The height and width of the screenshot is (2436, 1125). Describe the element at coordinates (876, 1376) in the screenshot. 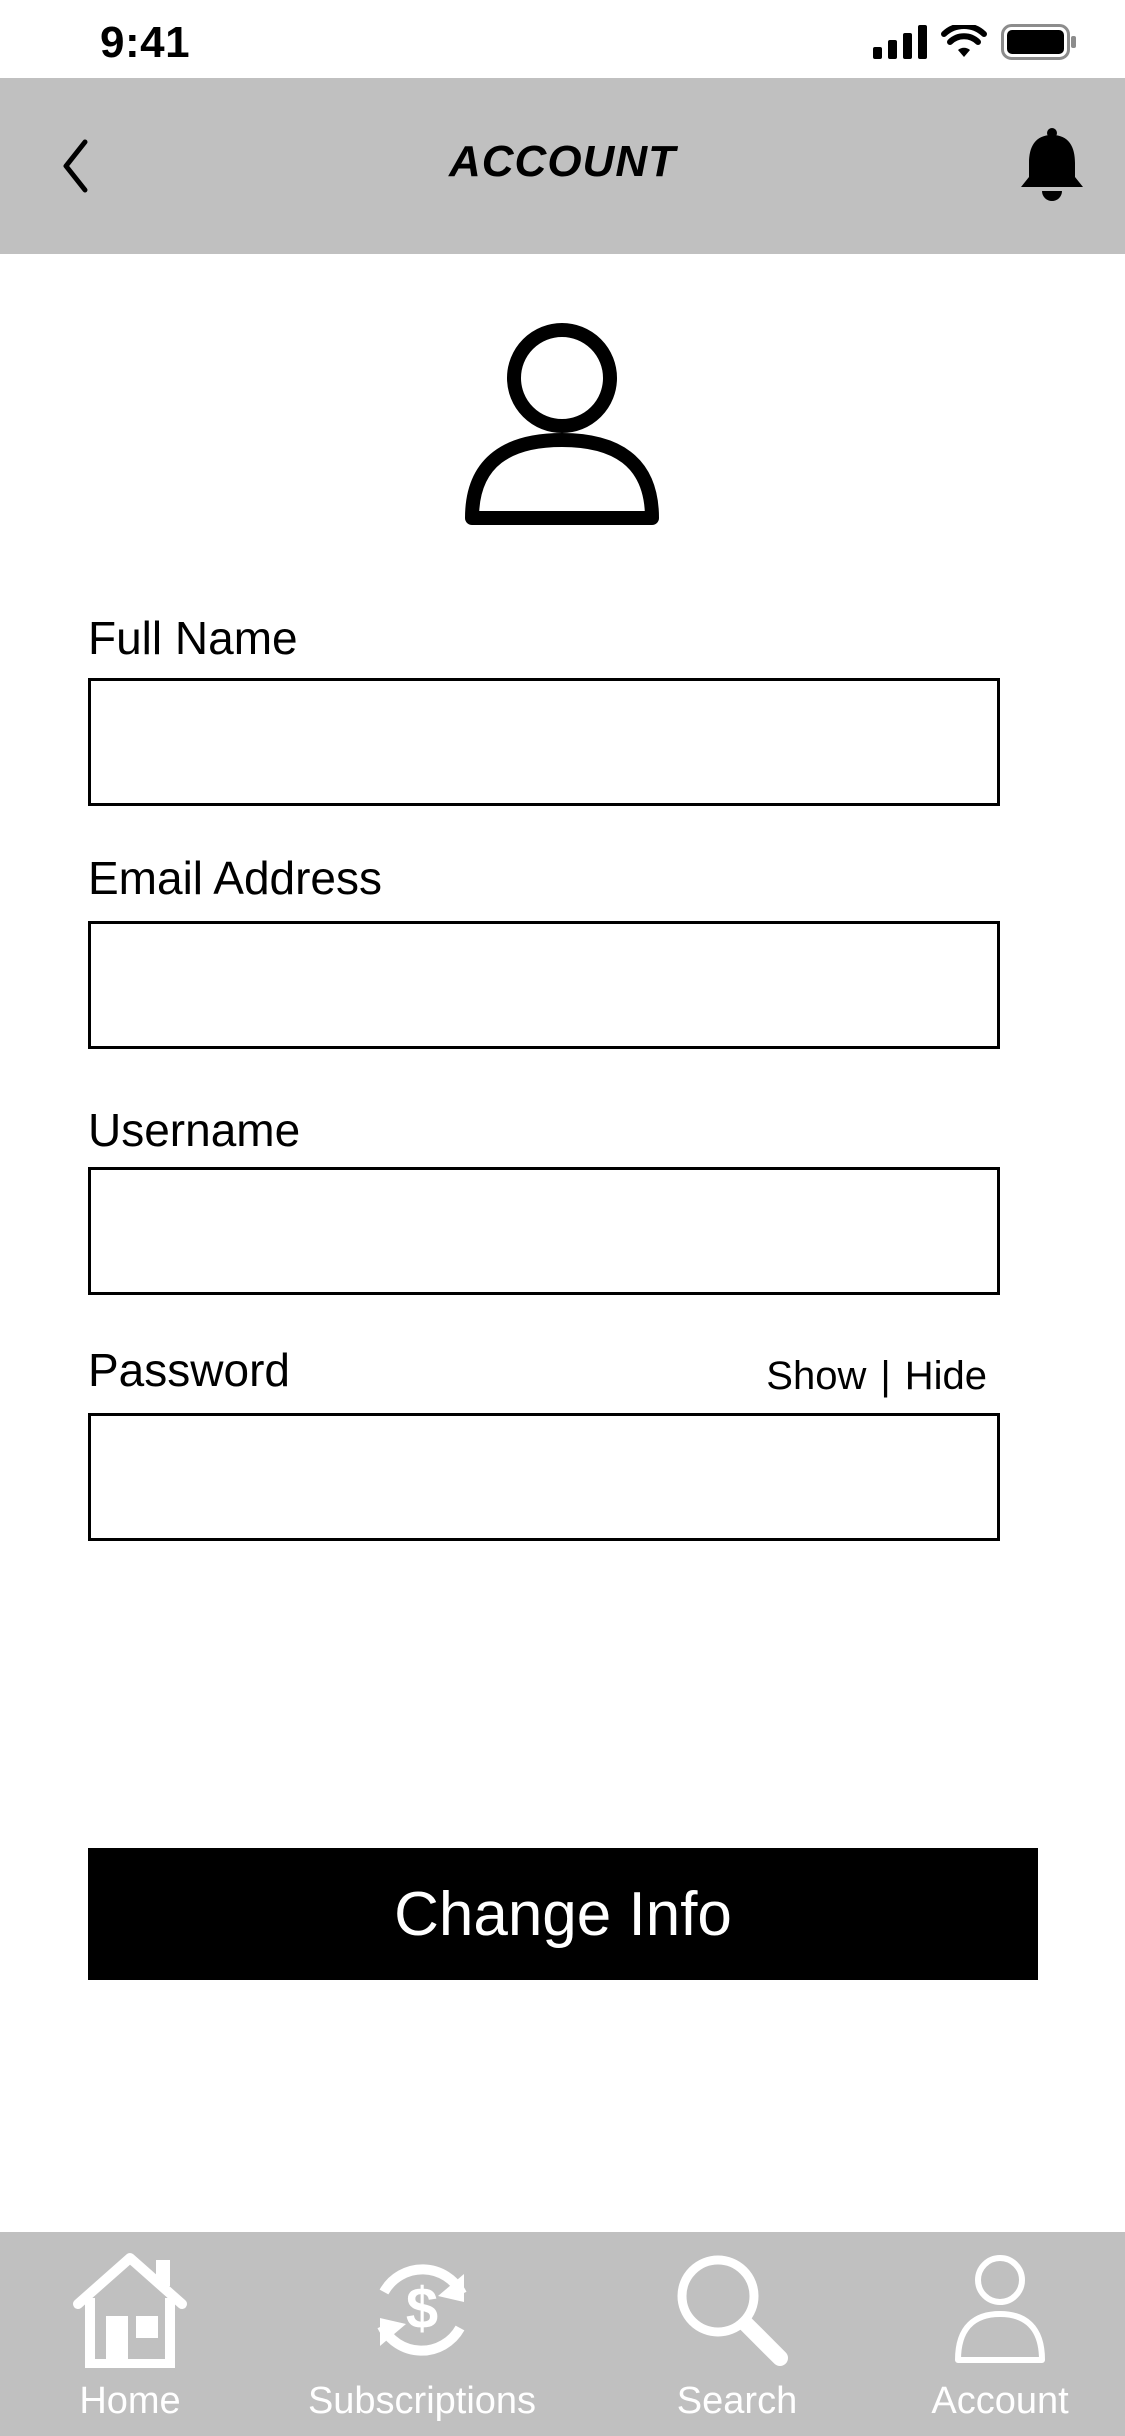

I see `password-visibility-toggle: Show | Hide` at that location.